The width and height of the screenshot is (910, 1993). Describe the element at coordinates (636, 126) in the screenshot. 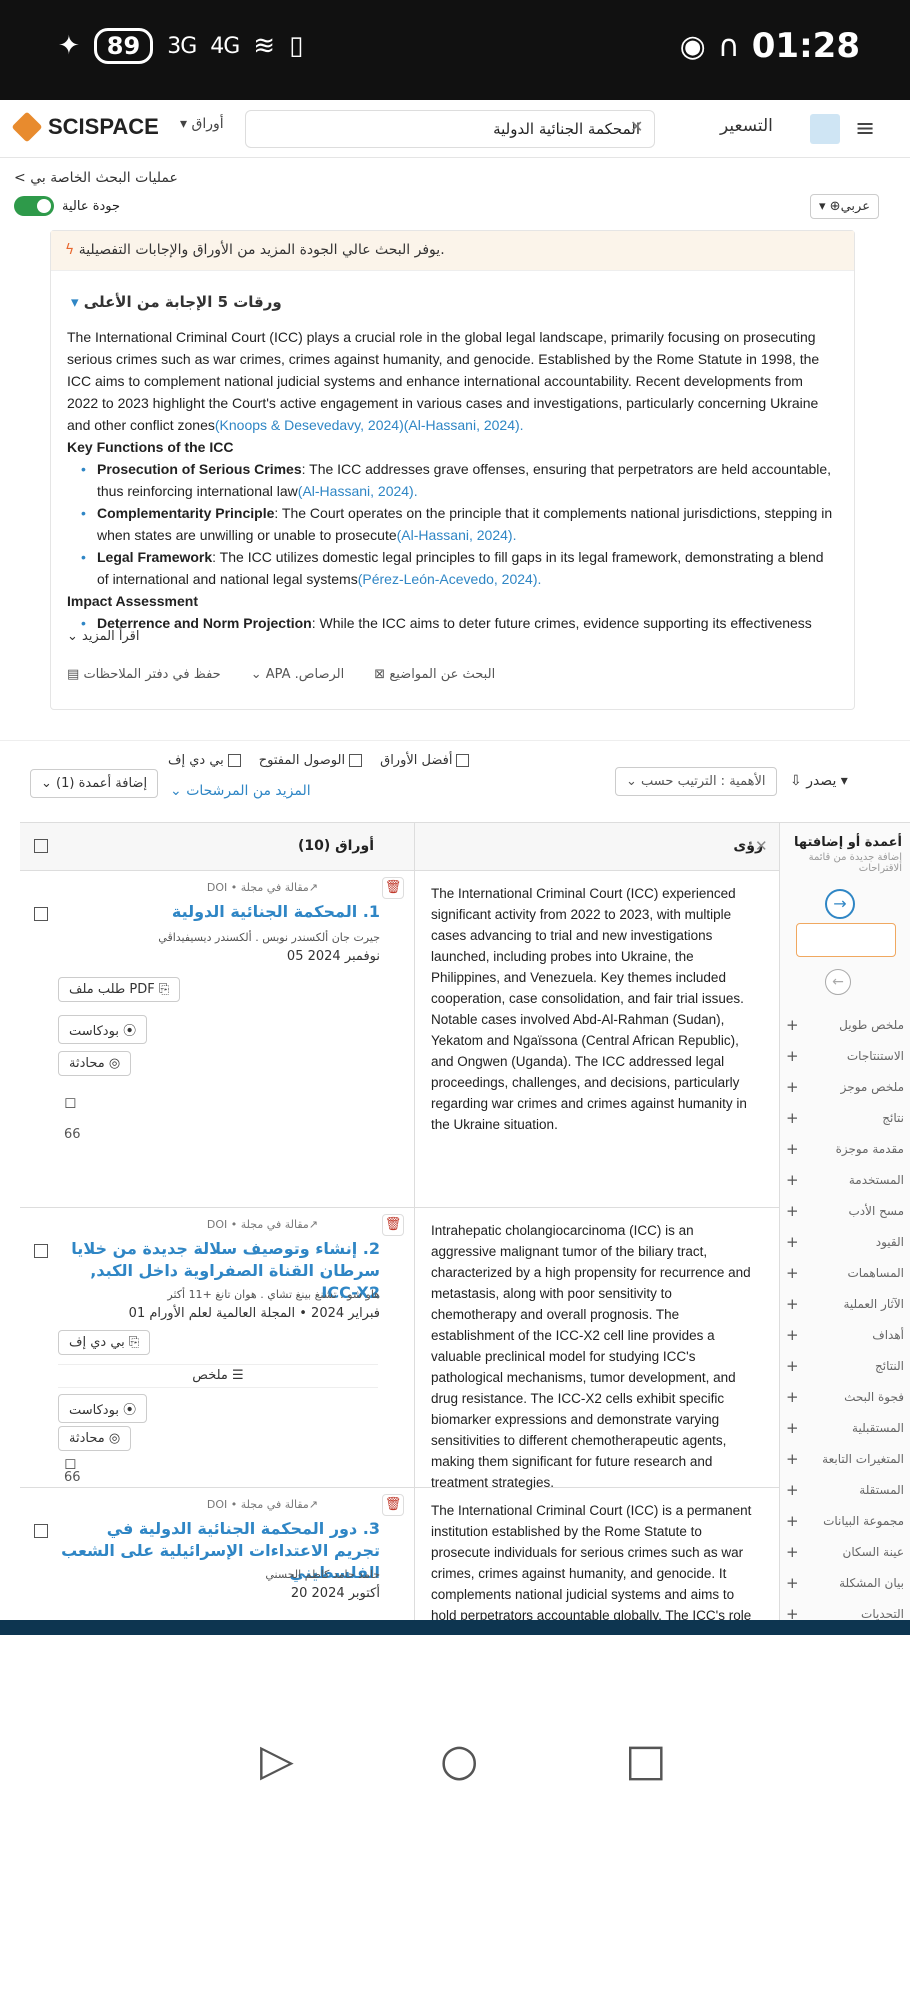

I see `clear-search-icon: ✕` at that location.